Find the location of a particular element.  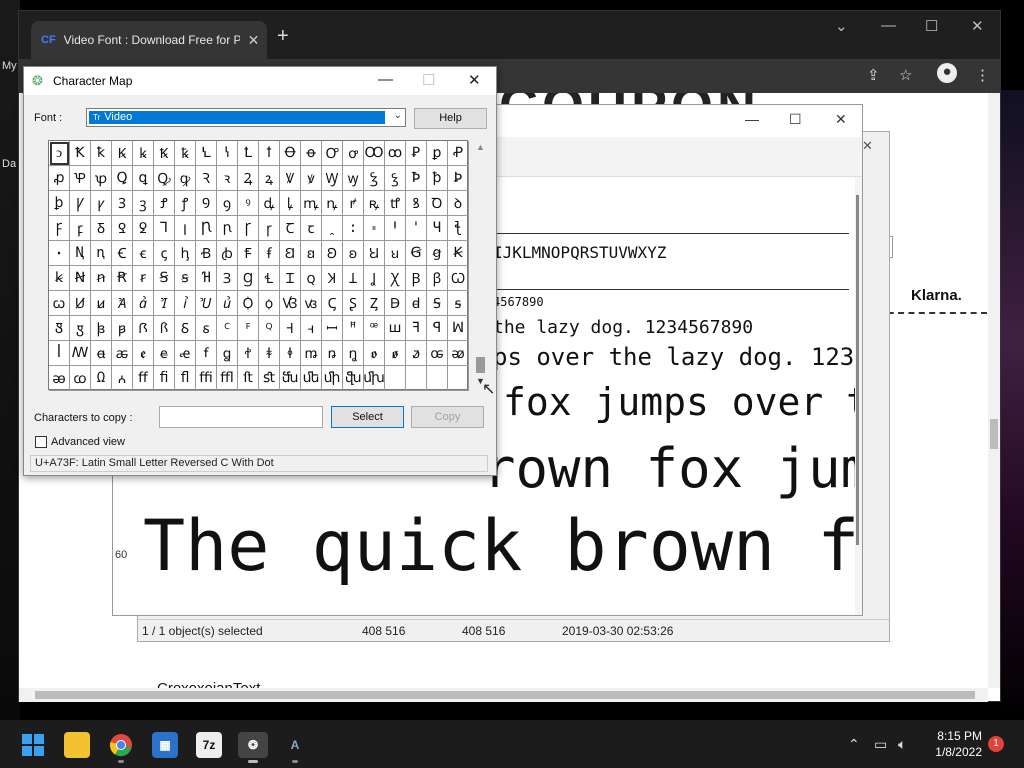

char-cell: ꝺ is located at coordinates (458, 203).